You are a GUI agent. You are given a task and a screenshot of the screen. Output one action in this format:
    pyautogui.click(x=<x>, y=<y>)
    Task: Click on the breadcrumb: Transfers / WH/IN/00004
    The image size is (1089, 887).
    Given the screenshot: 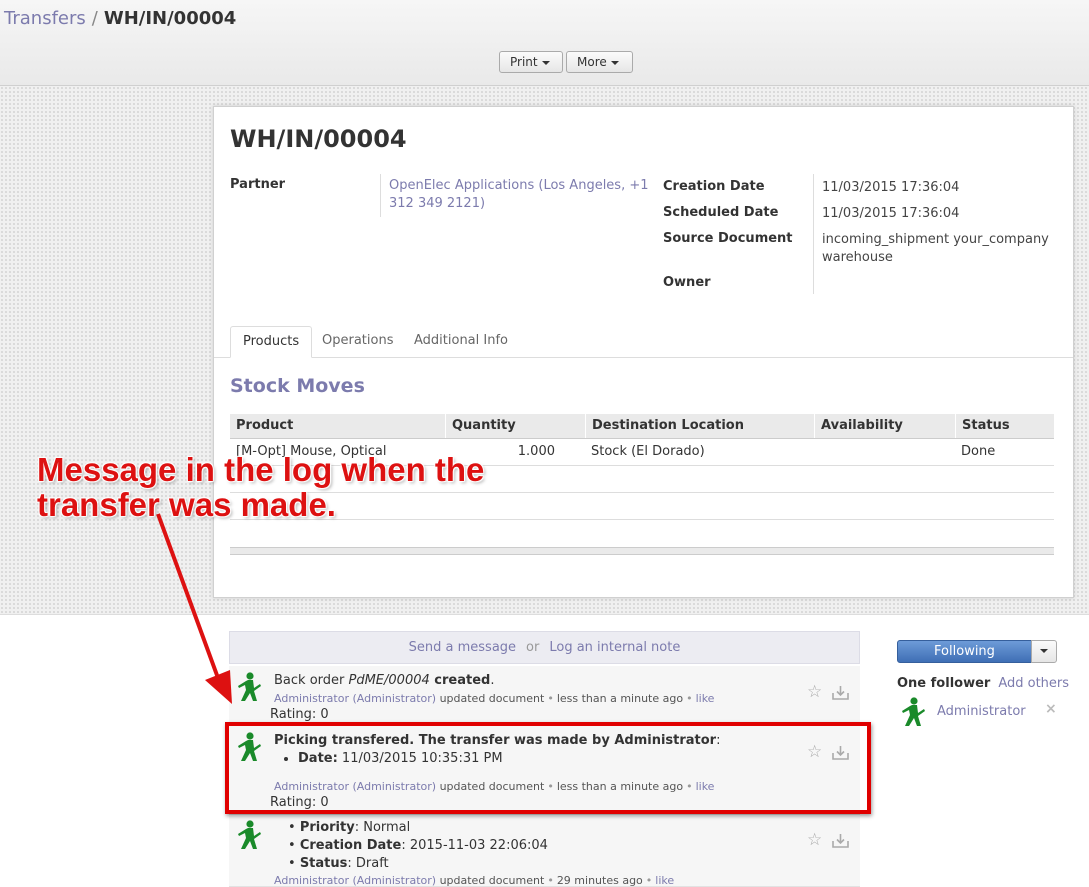 What is the action you would take?
    pyautogui.click(x=120, y=18)
    